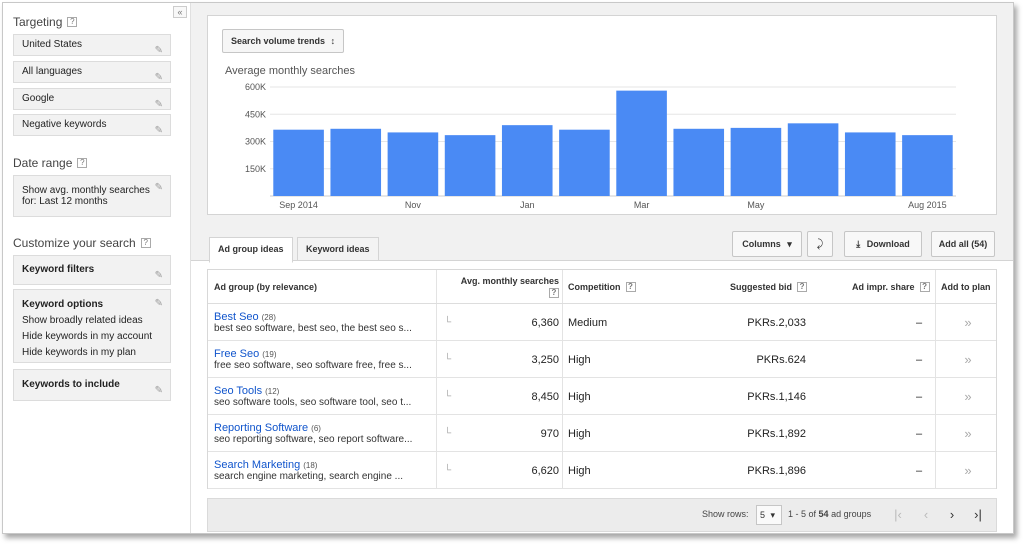 Image resolution: width=1024 pixels, height=545 pixels. What do you see at coordinates (92, 45) in the screenshot?
I see `targeting-location: United States ✎` at bounding box center [92, 45].